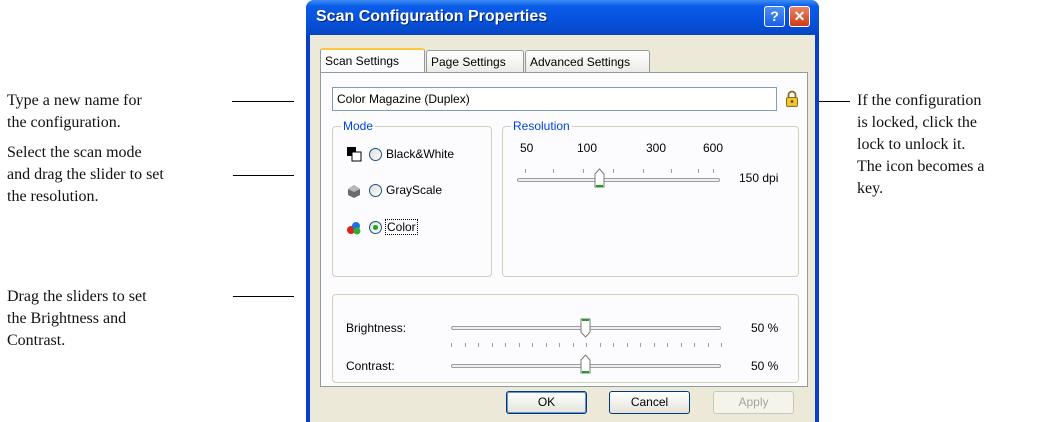 Image resolution: width=1045 pixels, height=422 pixels. I want to click on title-bar: Scan Configuration Properties ? ✕, so click(562, 17).